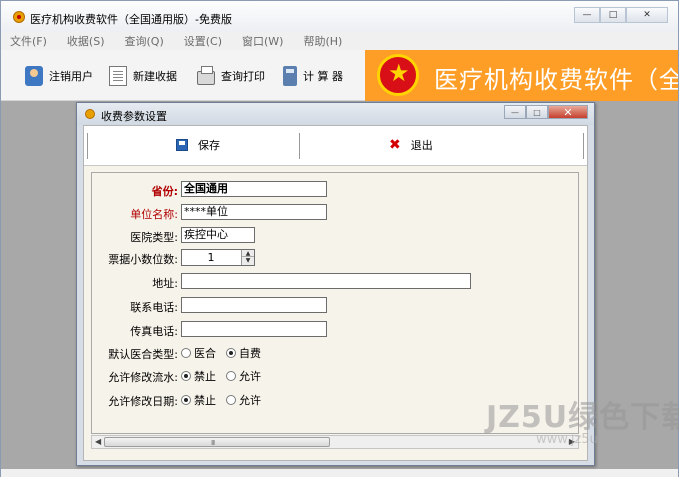  I want to click on new-receipt-button: 新建收据, so click(143, 76).